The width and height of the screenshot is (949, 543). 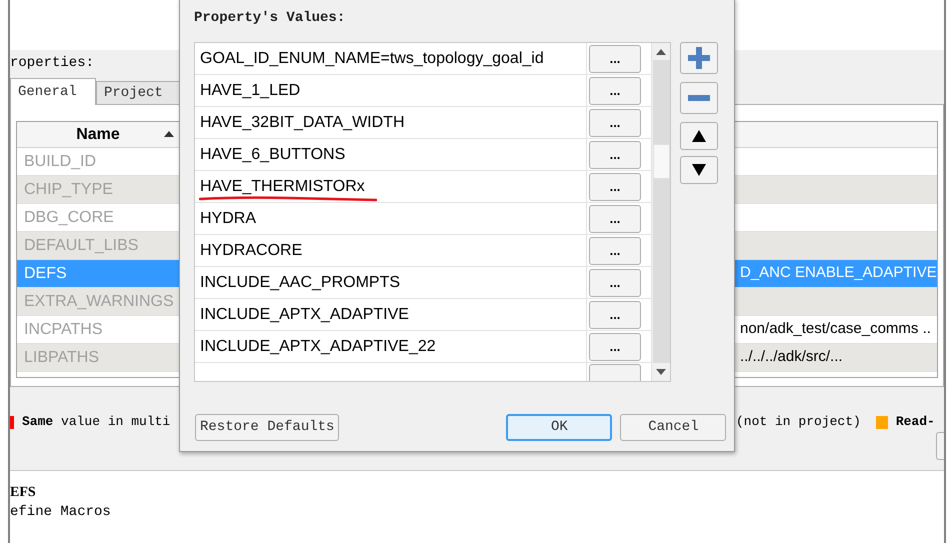 I want to click on property-name: INCPATHS, so click(x=63, y=330).